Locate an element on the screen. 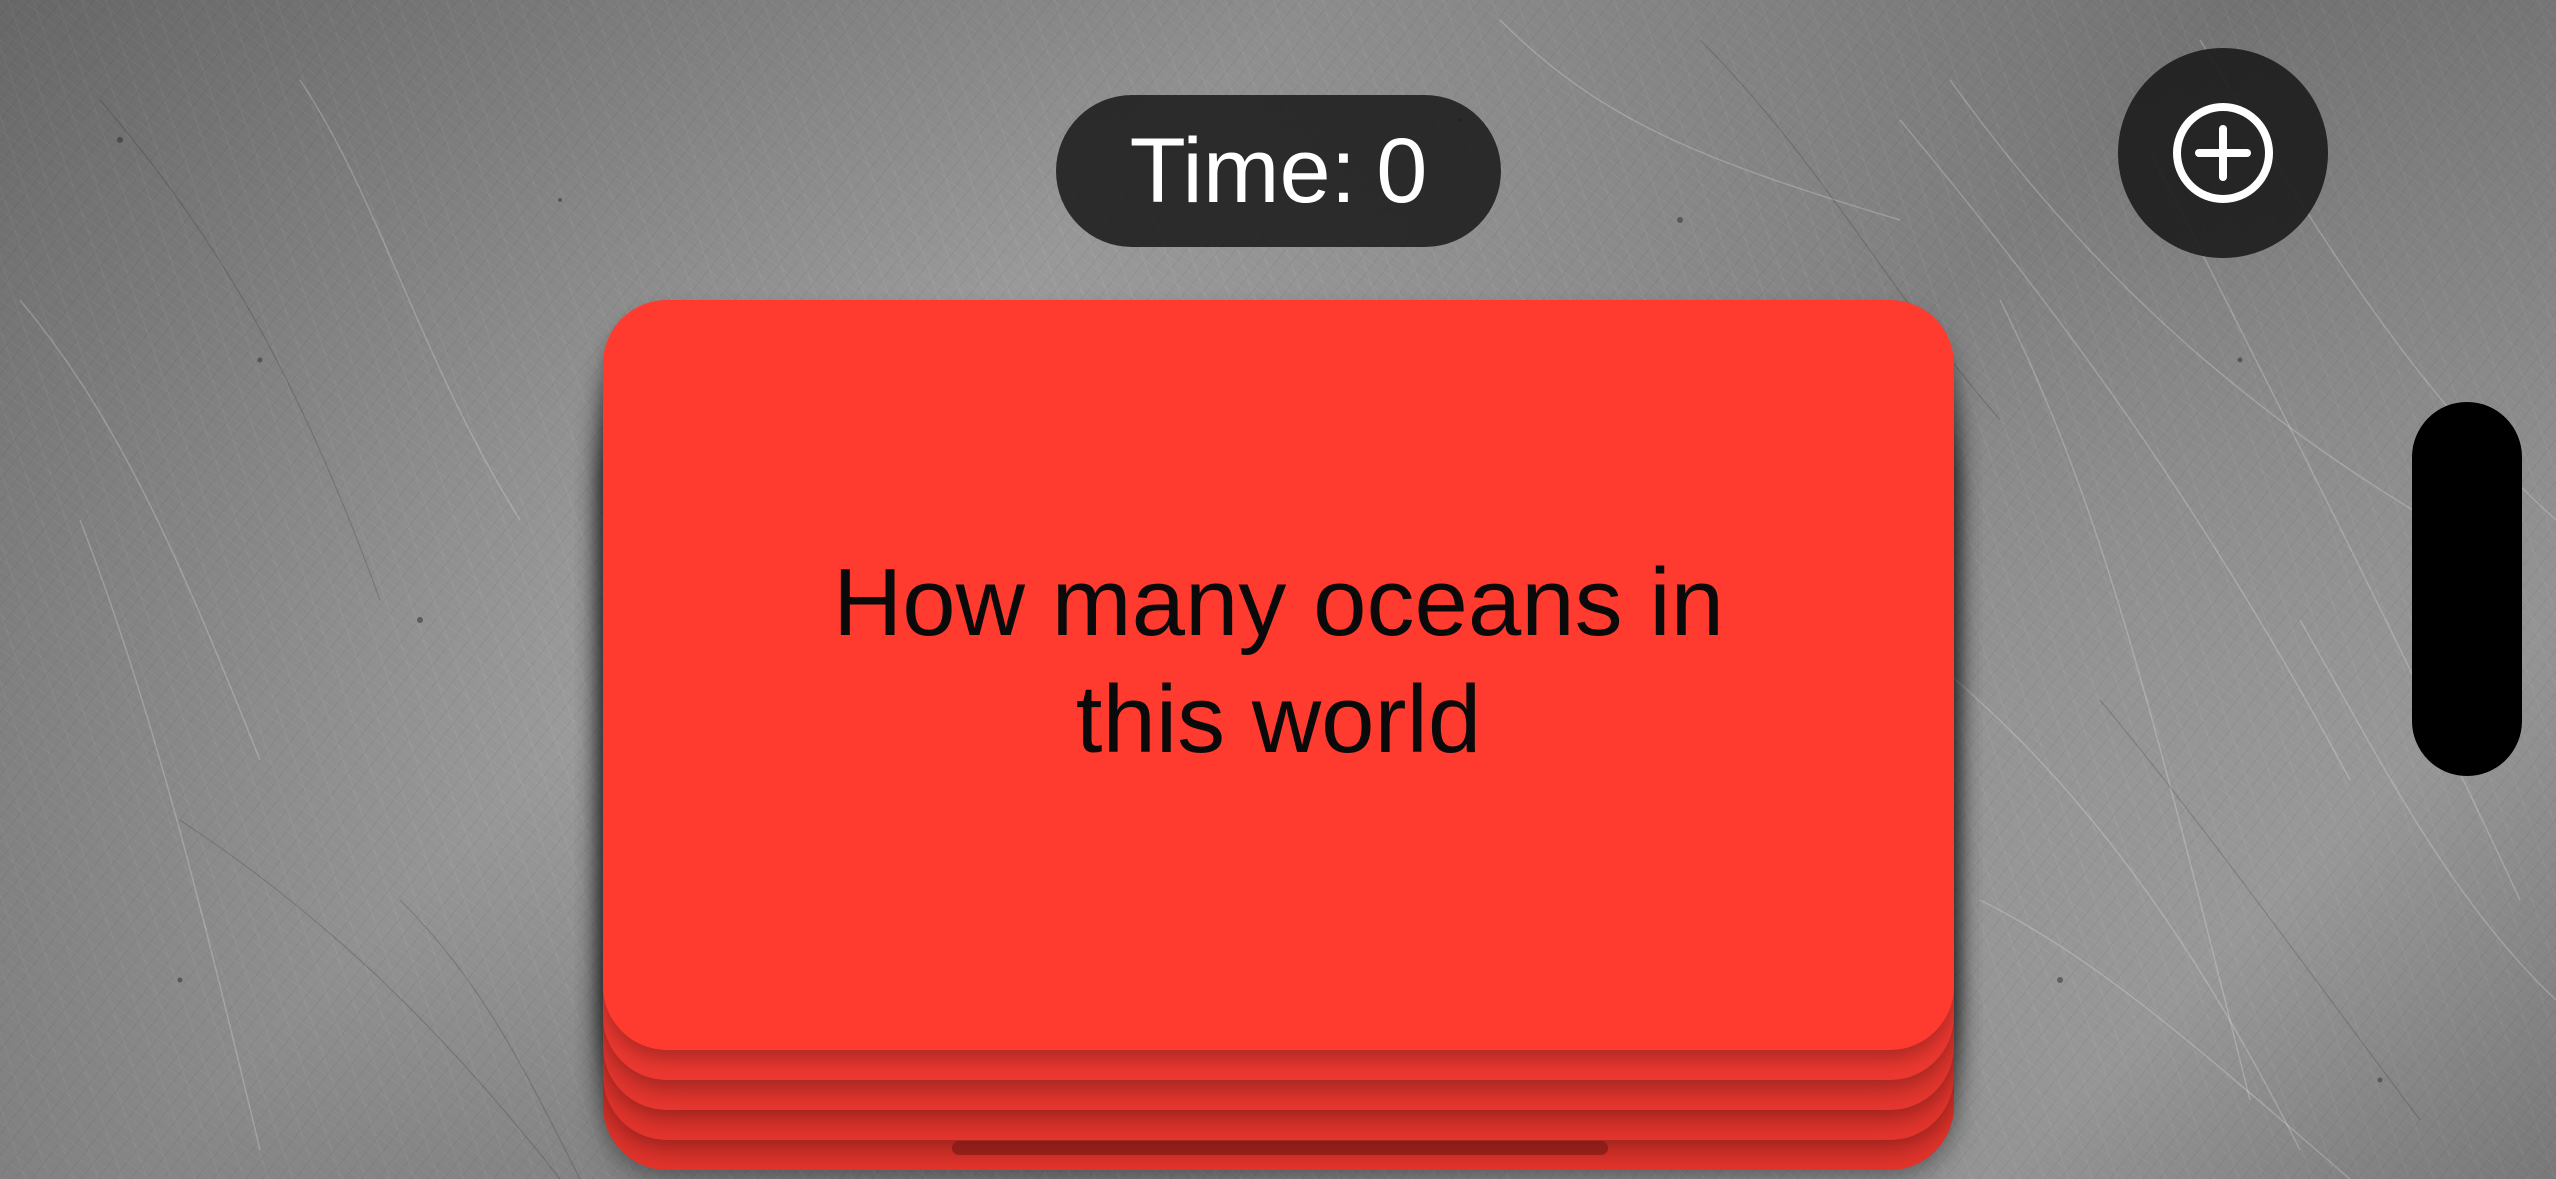 This screenshot has width=2556, height=1179. dynamic-island is located at coordinates (2467, 589).